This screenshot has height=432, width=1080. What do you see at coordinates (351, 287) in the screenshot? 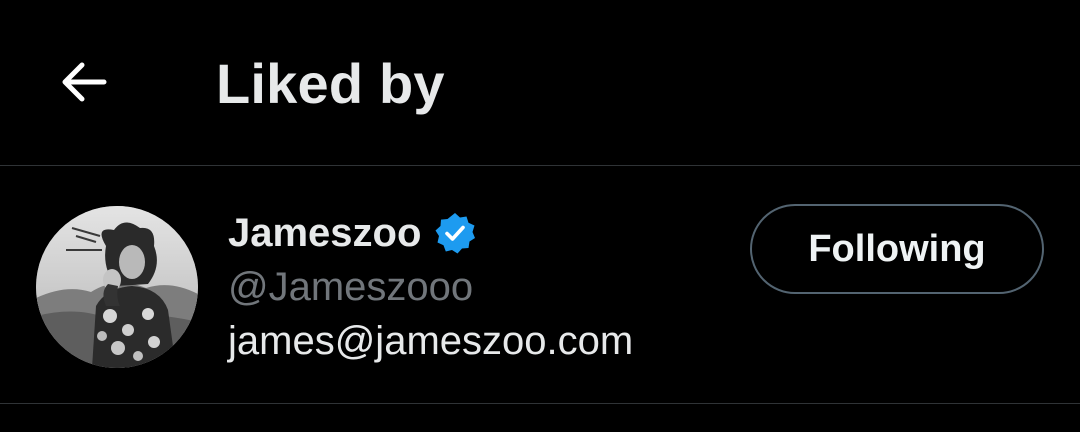
I see `user-handle: @Jameszooo` at bounding box center [351, 287].